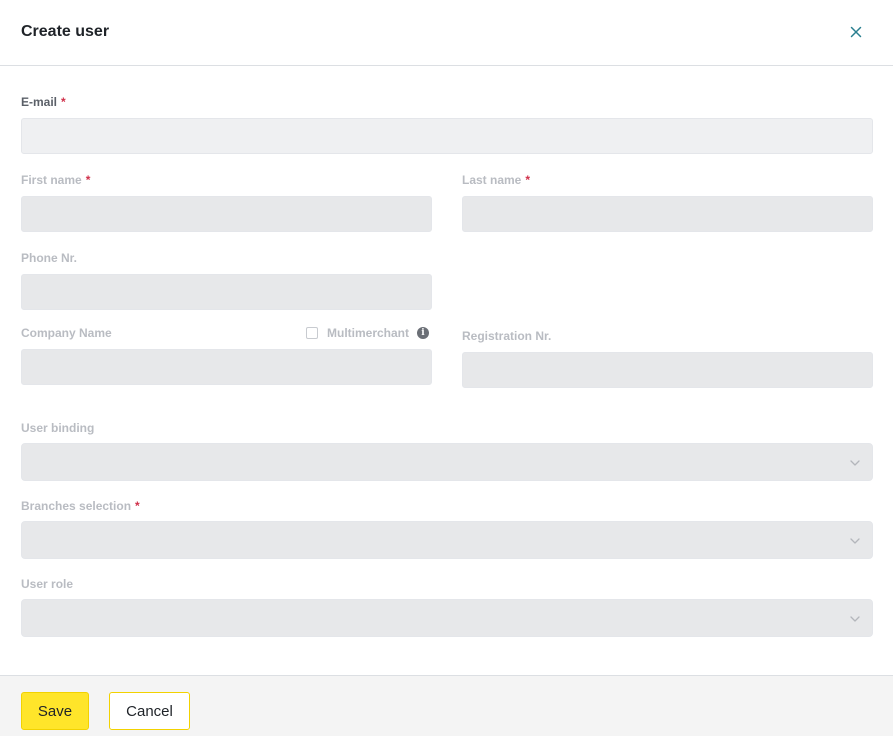 This screenshot has height=736, width=893. Describe the element at coordinates (226, 214) in the screenshot. I see `first-name-input` at that location.